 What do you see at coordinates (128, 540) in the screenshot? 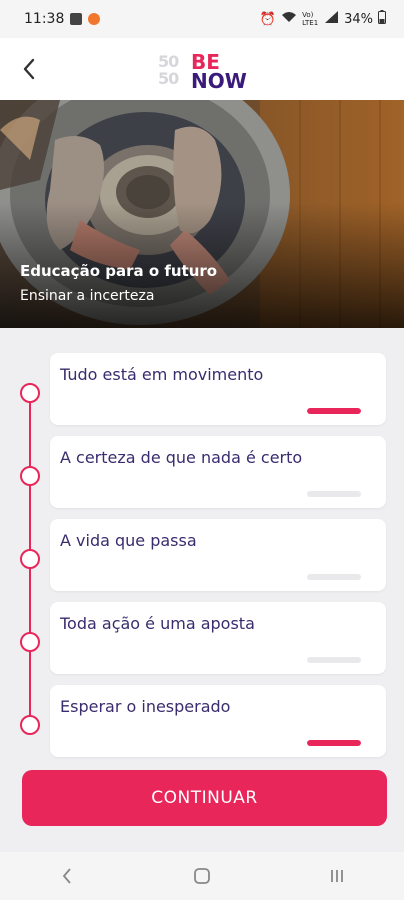
I see `lesson-title: A vida que passa` at bounding box center [128, 540].